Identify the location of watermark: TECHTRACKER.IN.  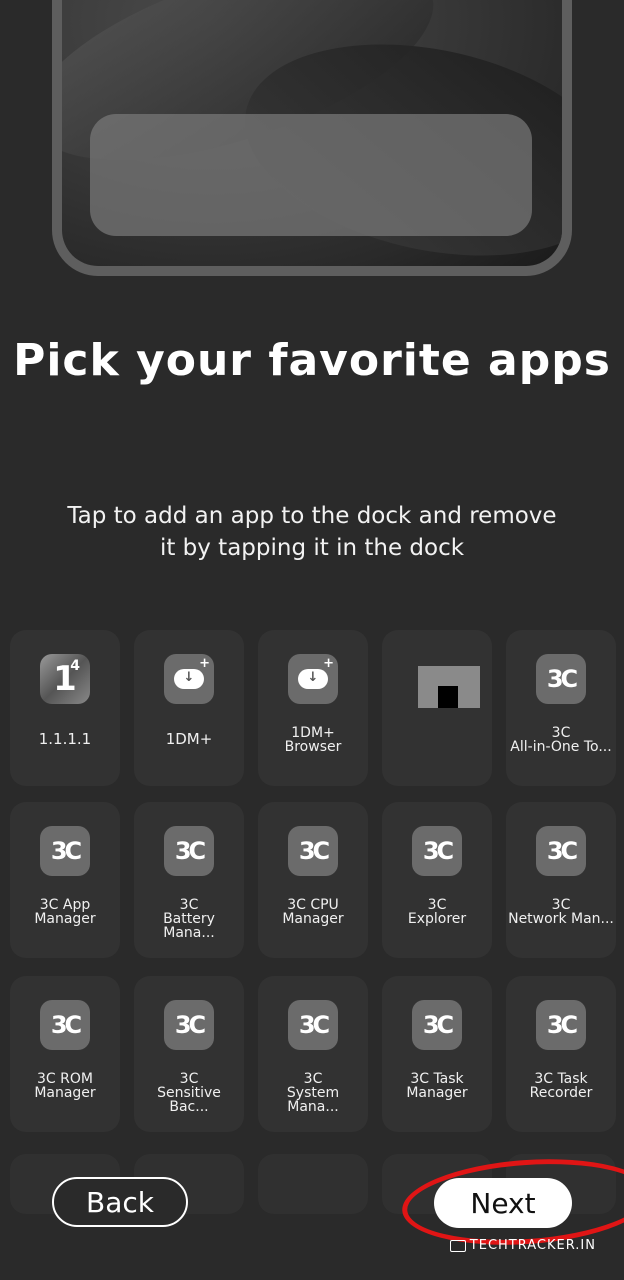
(522, 1245).